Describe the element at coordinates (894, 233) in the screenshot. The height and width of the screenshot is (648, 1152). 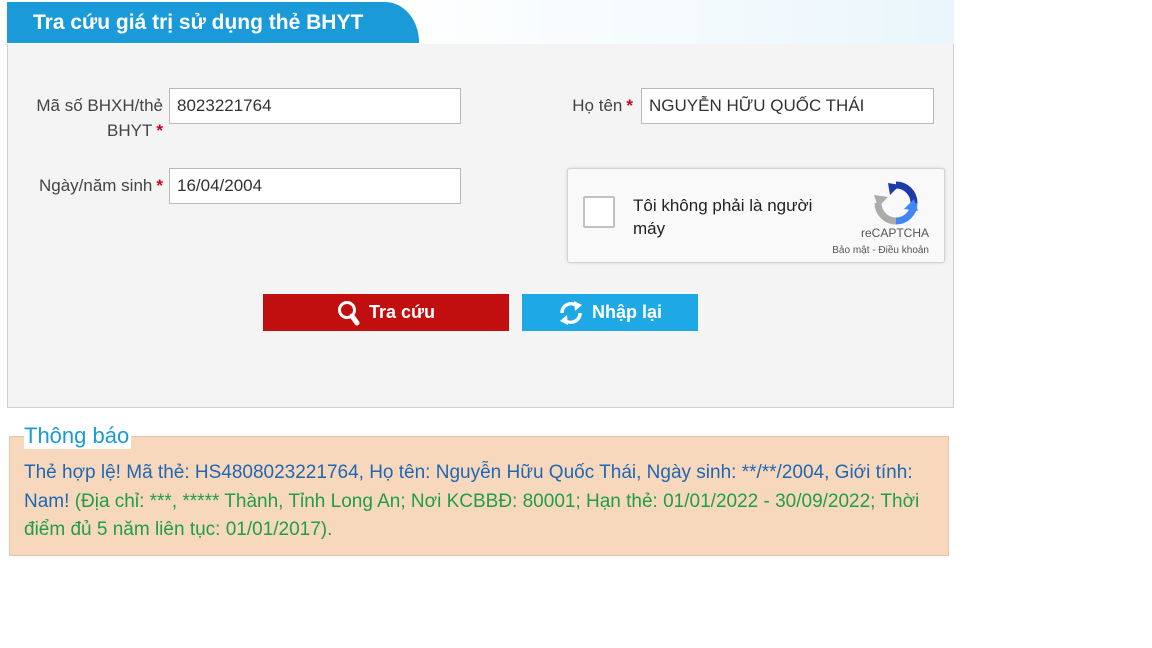
I see `recaptcha-brand: reCAPTCHA` at that location.